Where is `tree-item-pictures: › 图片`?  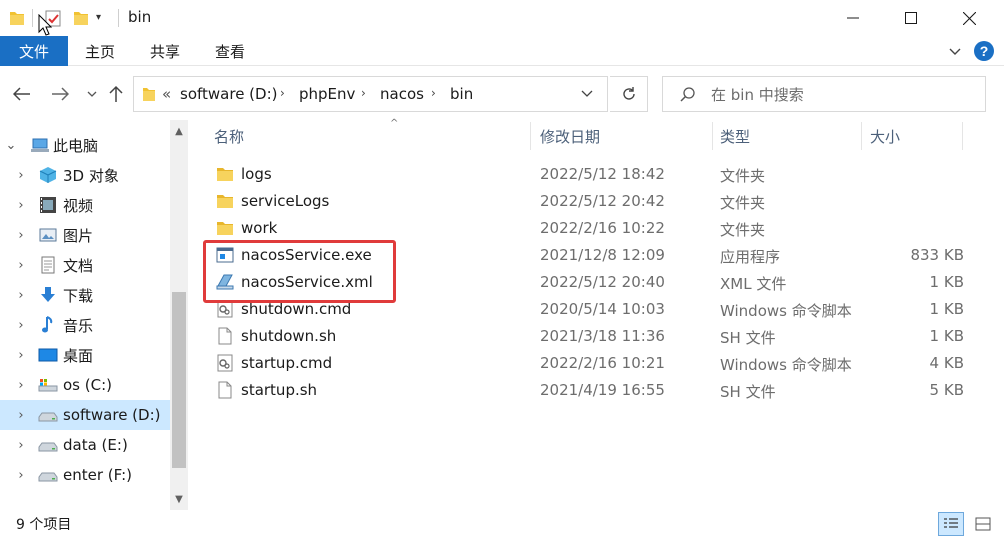
tree-item-pictures: › 图片 is located at coordinates (85, 235).